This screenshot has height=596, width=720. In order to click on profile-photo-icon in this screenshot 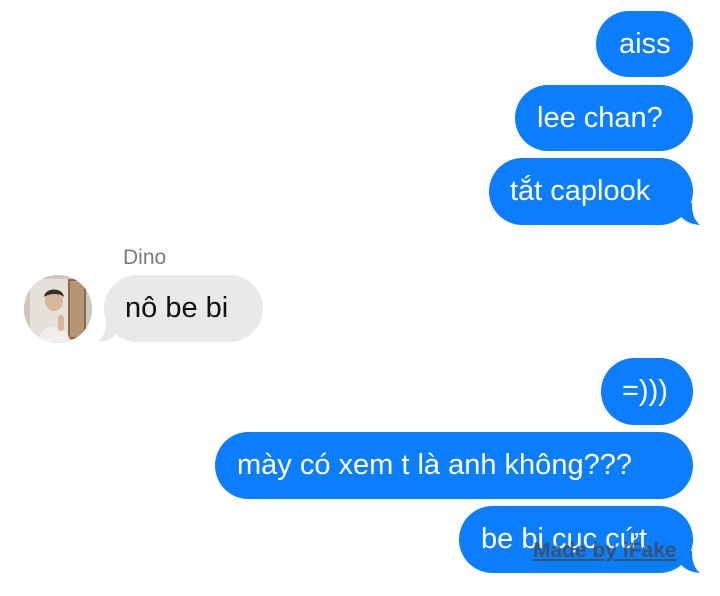, I will do `click(58, 309)`.